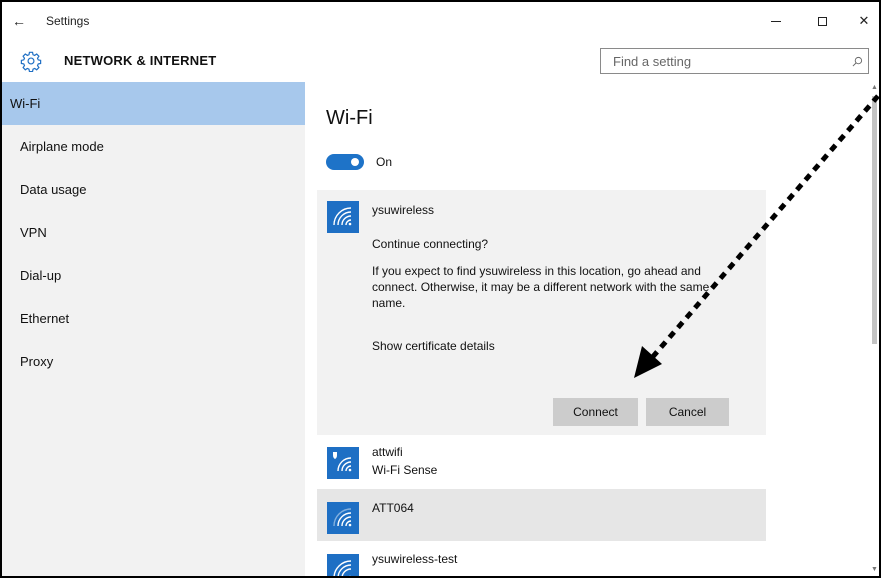  Describe the element at coordinates (349, 118) in the screenshot. I see `page-title: Wi-Fi` at that location.